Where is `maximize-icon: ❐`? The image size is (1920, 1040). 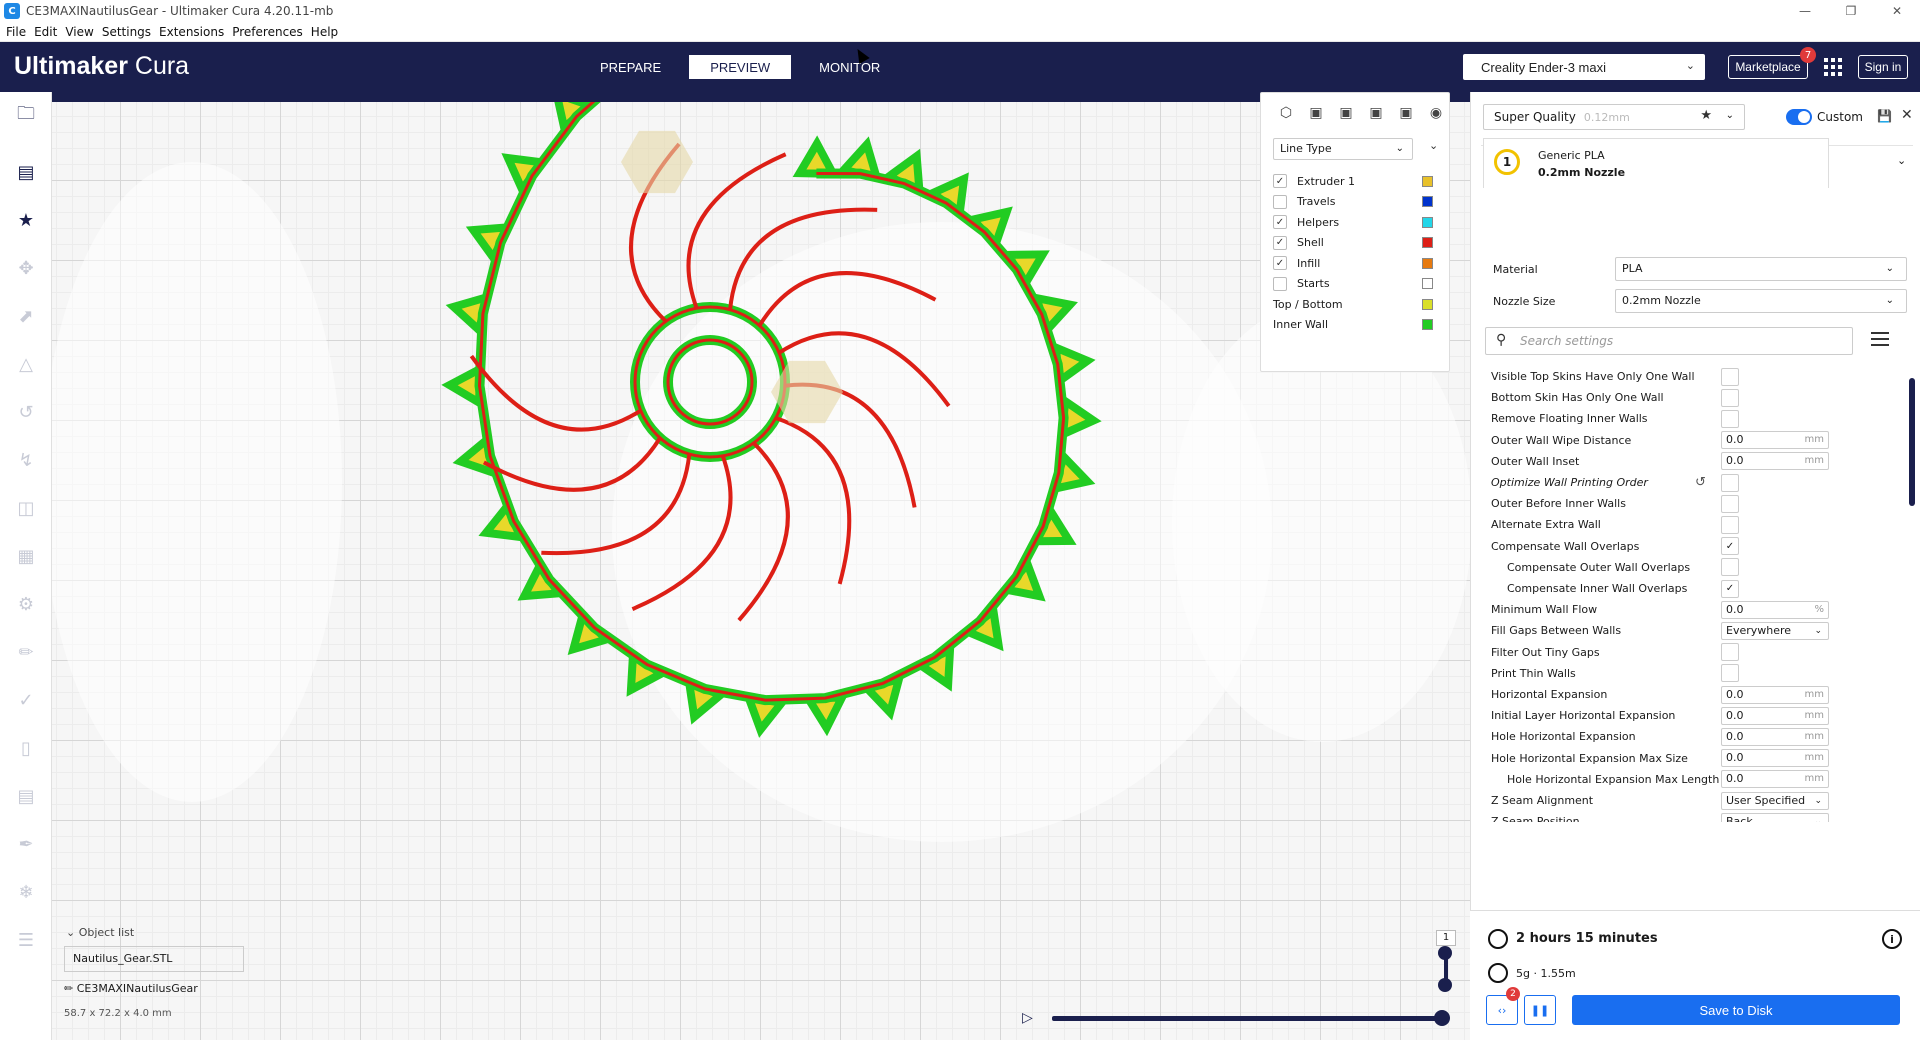 maximize-icon: ❐ is located at coordinates (1851, 11).